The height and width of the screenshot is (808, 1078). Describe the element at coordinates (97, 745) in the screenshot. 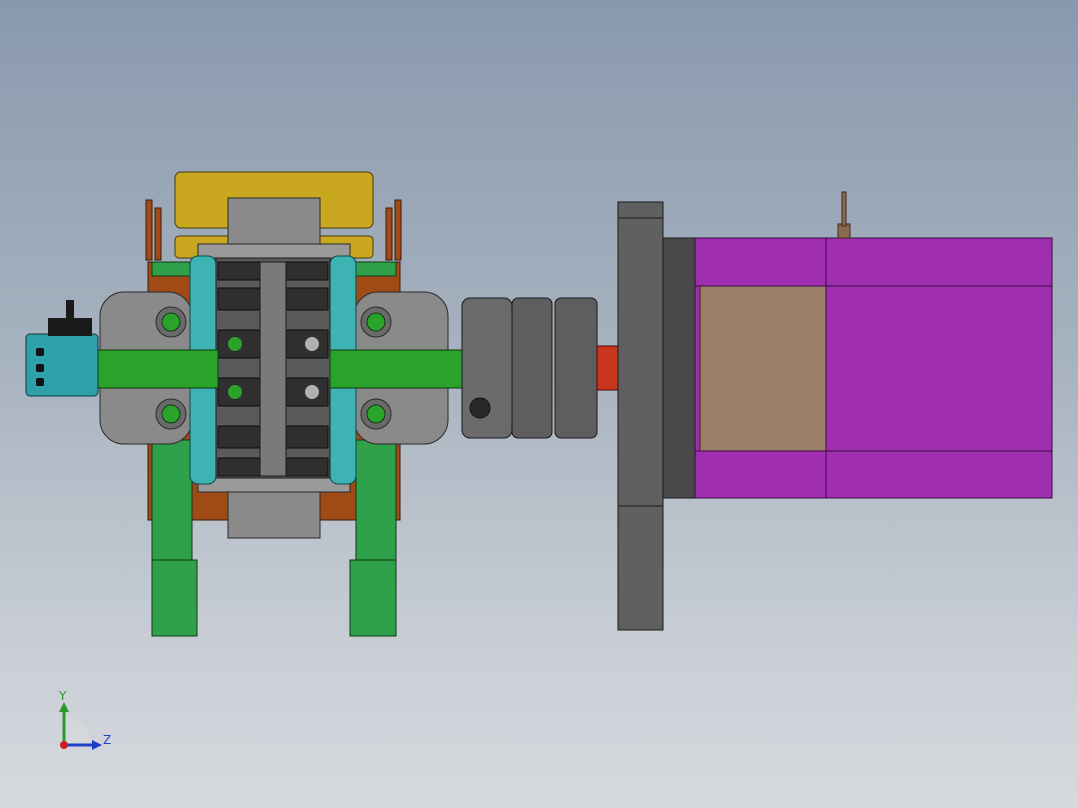

I see `triad-z-arrow-icon` at that location.